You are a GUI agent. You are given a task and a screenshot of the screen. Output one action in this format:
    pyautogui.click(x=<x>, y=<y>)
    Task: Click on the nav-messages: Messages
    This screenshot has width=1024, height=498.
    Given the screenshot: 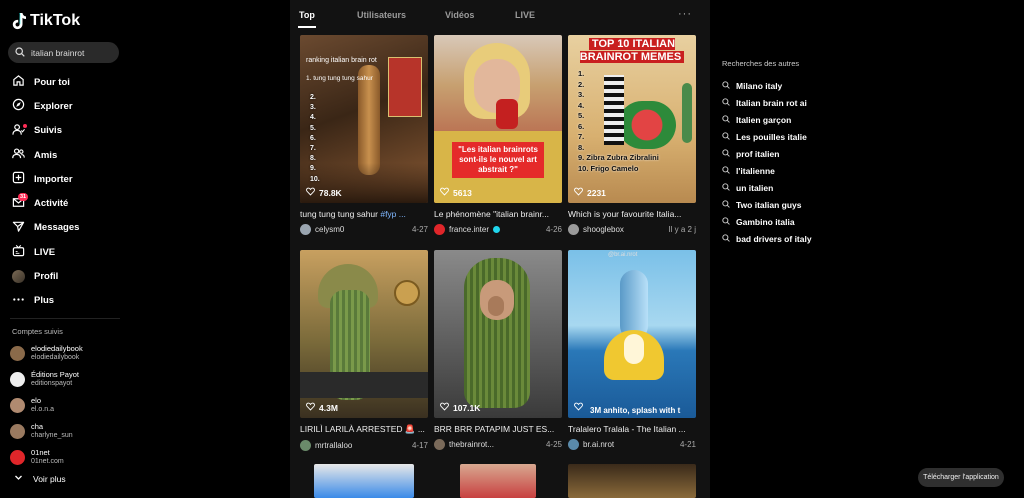 What is the action you would take?
    pyautogui.click(x=45, y=228)
    